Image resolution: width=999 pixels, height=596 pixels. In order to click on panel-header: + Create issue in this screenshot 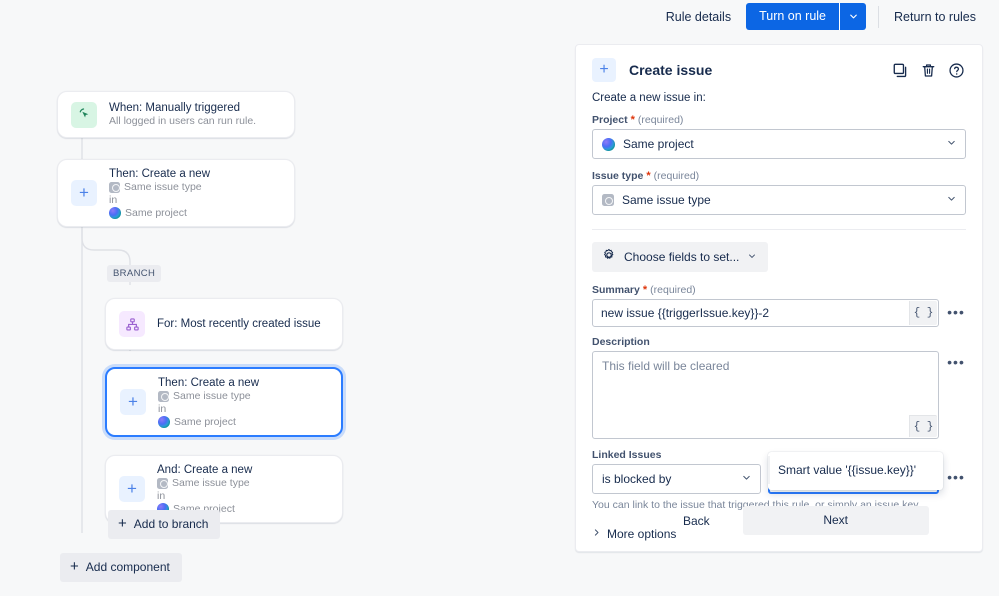, I will do `click(779, 63)`.